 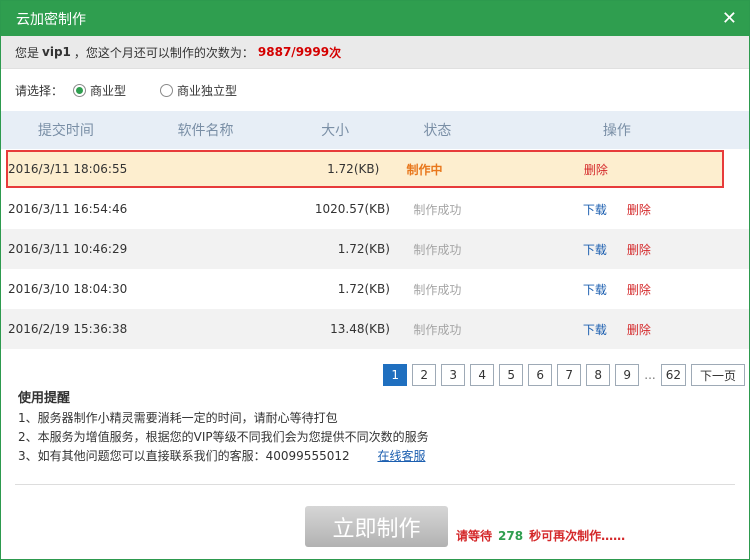 I want to click on table-row: 2016/3/11 10:46:29 1.72(KB) 制作成功 下载 删除, so click(x=375, y=249).